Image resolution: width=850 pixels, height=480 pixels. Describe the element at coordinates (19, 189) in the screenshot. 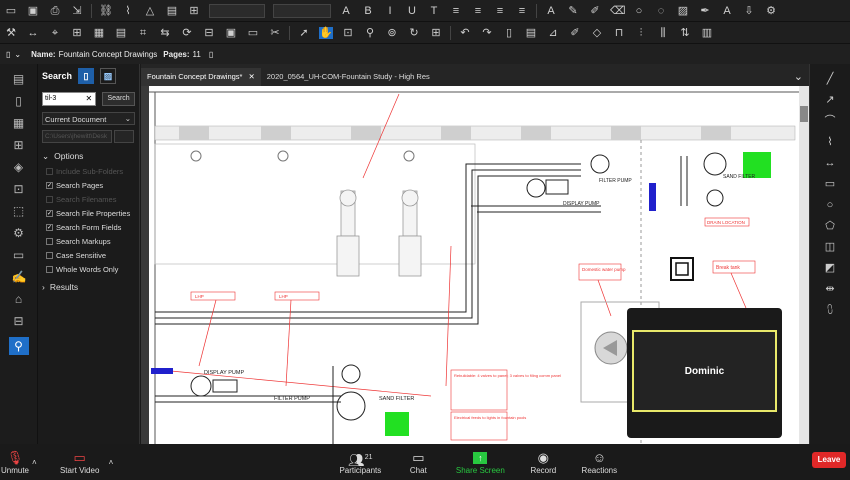

I see `tool-chest-icon: ⊡` at that location.